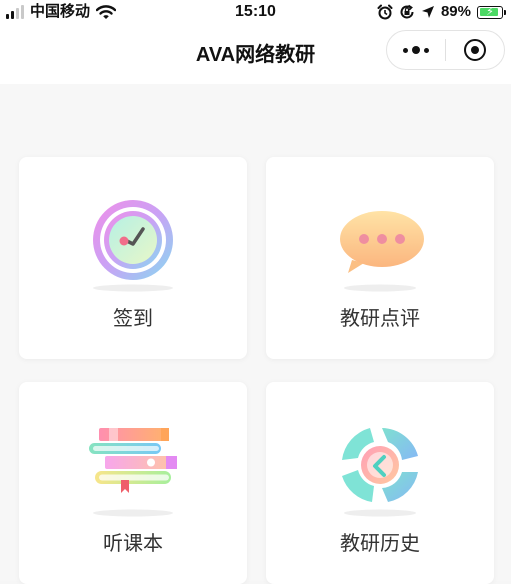 The height and width of the screenshot is (584, 511). What do you see at coordinates (133, 544) in the screenshot?
I see `lesson-notebook-label: 听课本` at bounding box center [133, 544].